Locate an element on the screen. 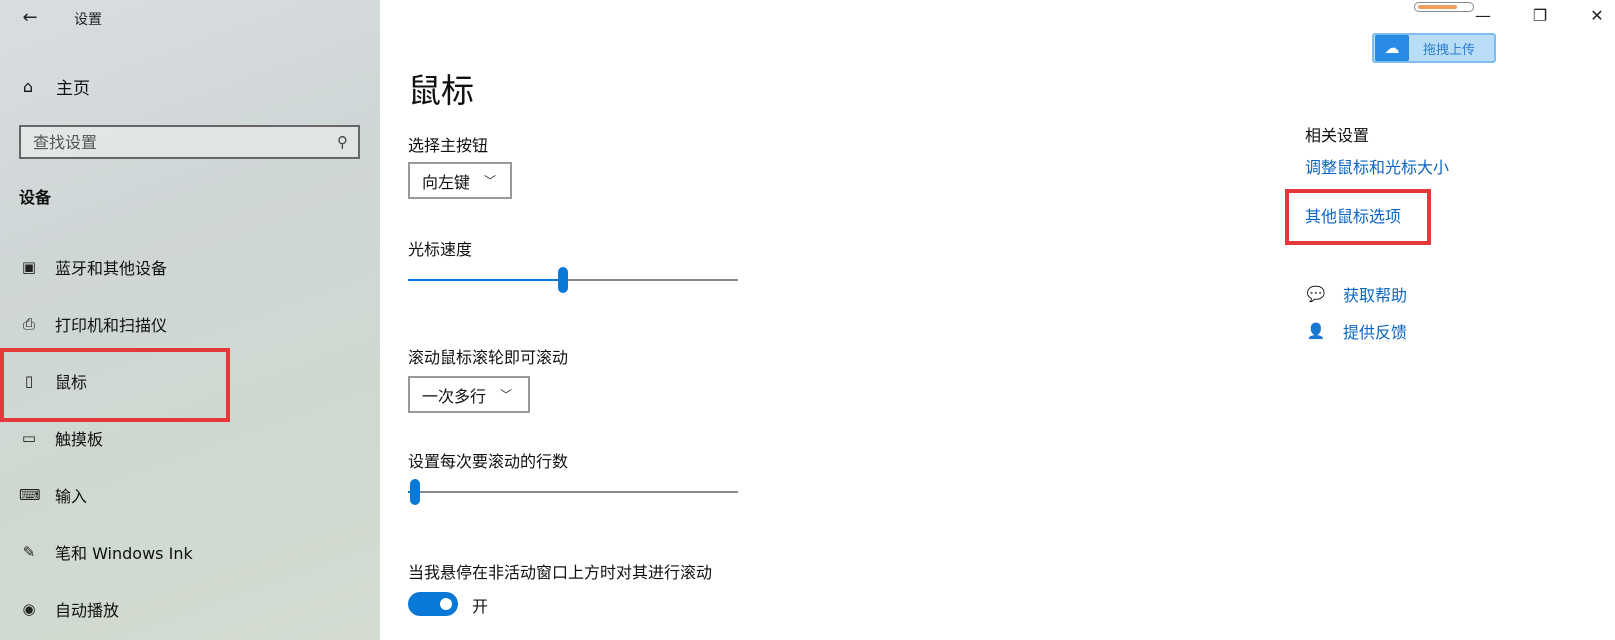  bluetooth-devices-icon: ▣ is located at coordinates (29, 266).